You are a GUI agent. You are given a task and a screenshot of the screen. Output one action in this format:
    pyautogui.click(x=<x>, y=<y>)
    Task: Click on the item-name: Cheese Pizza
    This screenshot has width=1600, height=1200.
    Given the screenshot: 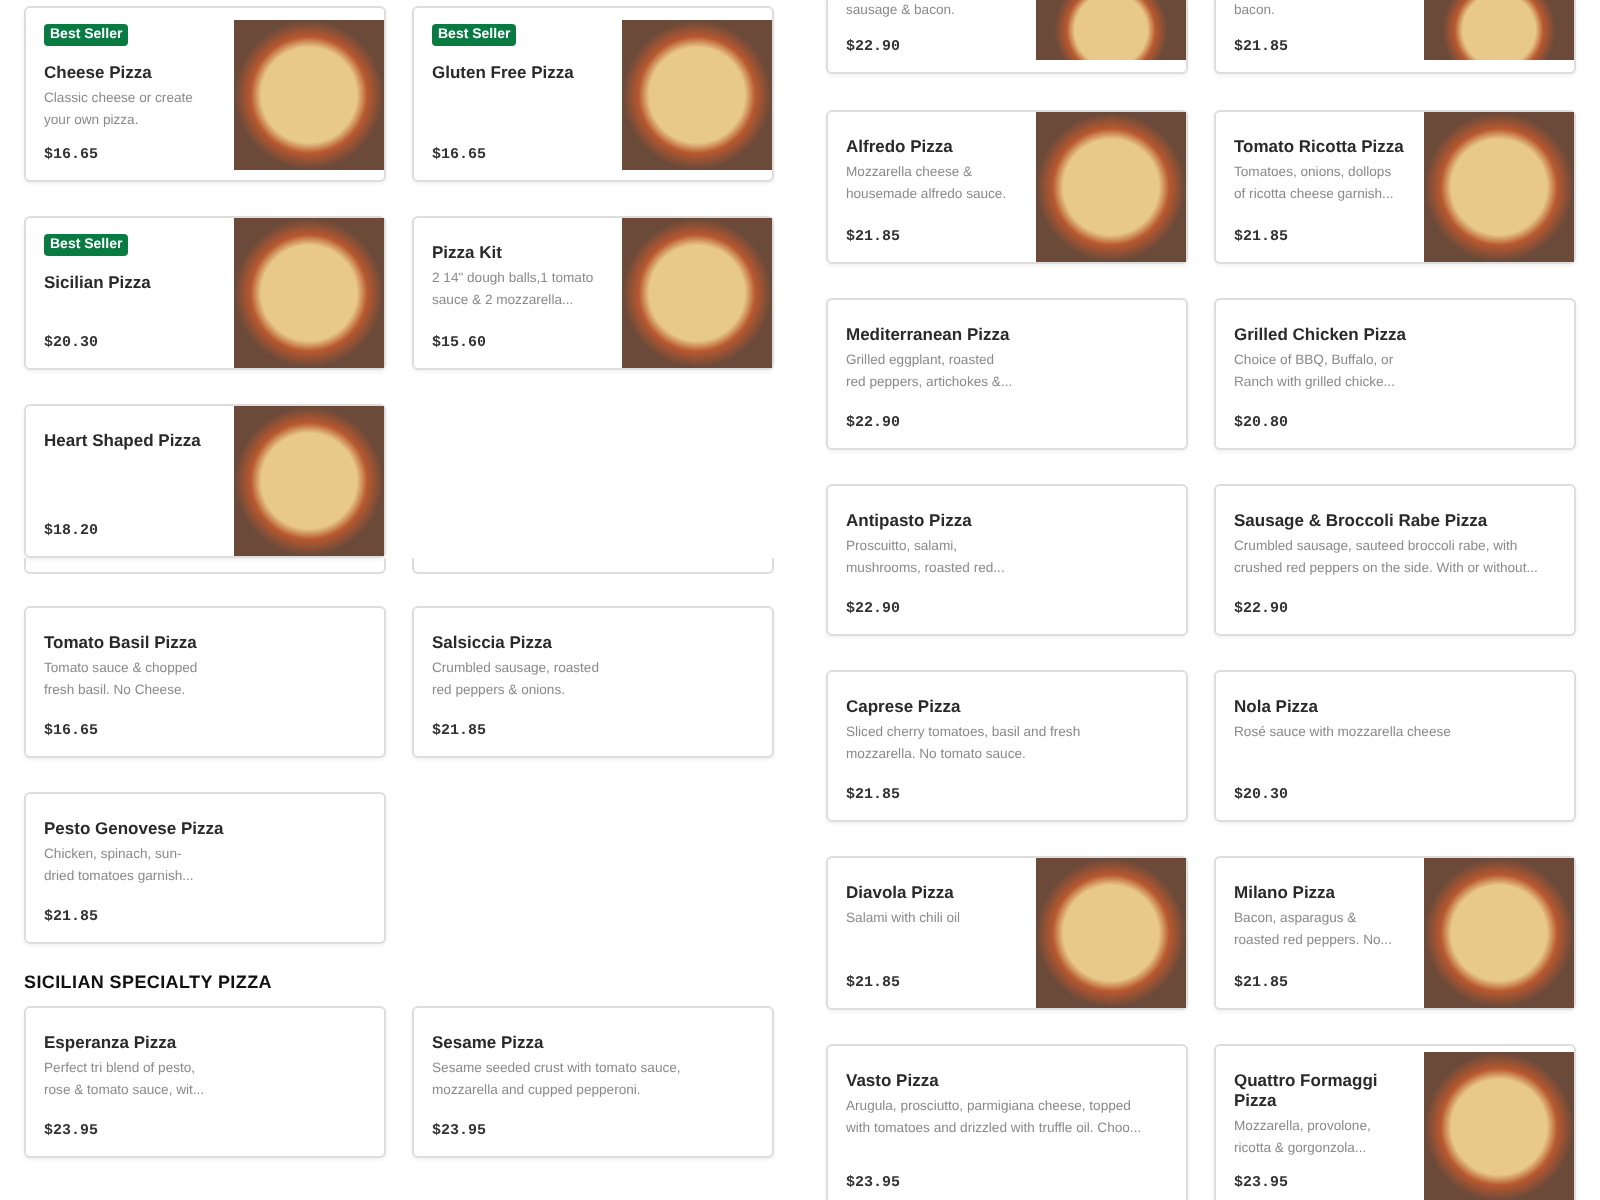 What is the action you would take?
    pyautogui.click(x=98, y=72)
    